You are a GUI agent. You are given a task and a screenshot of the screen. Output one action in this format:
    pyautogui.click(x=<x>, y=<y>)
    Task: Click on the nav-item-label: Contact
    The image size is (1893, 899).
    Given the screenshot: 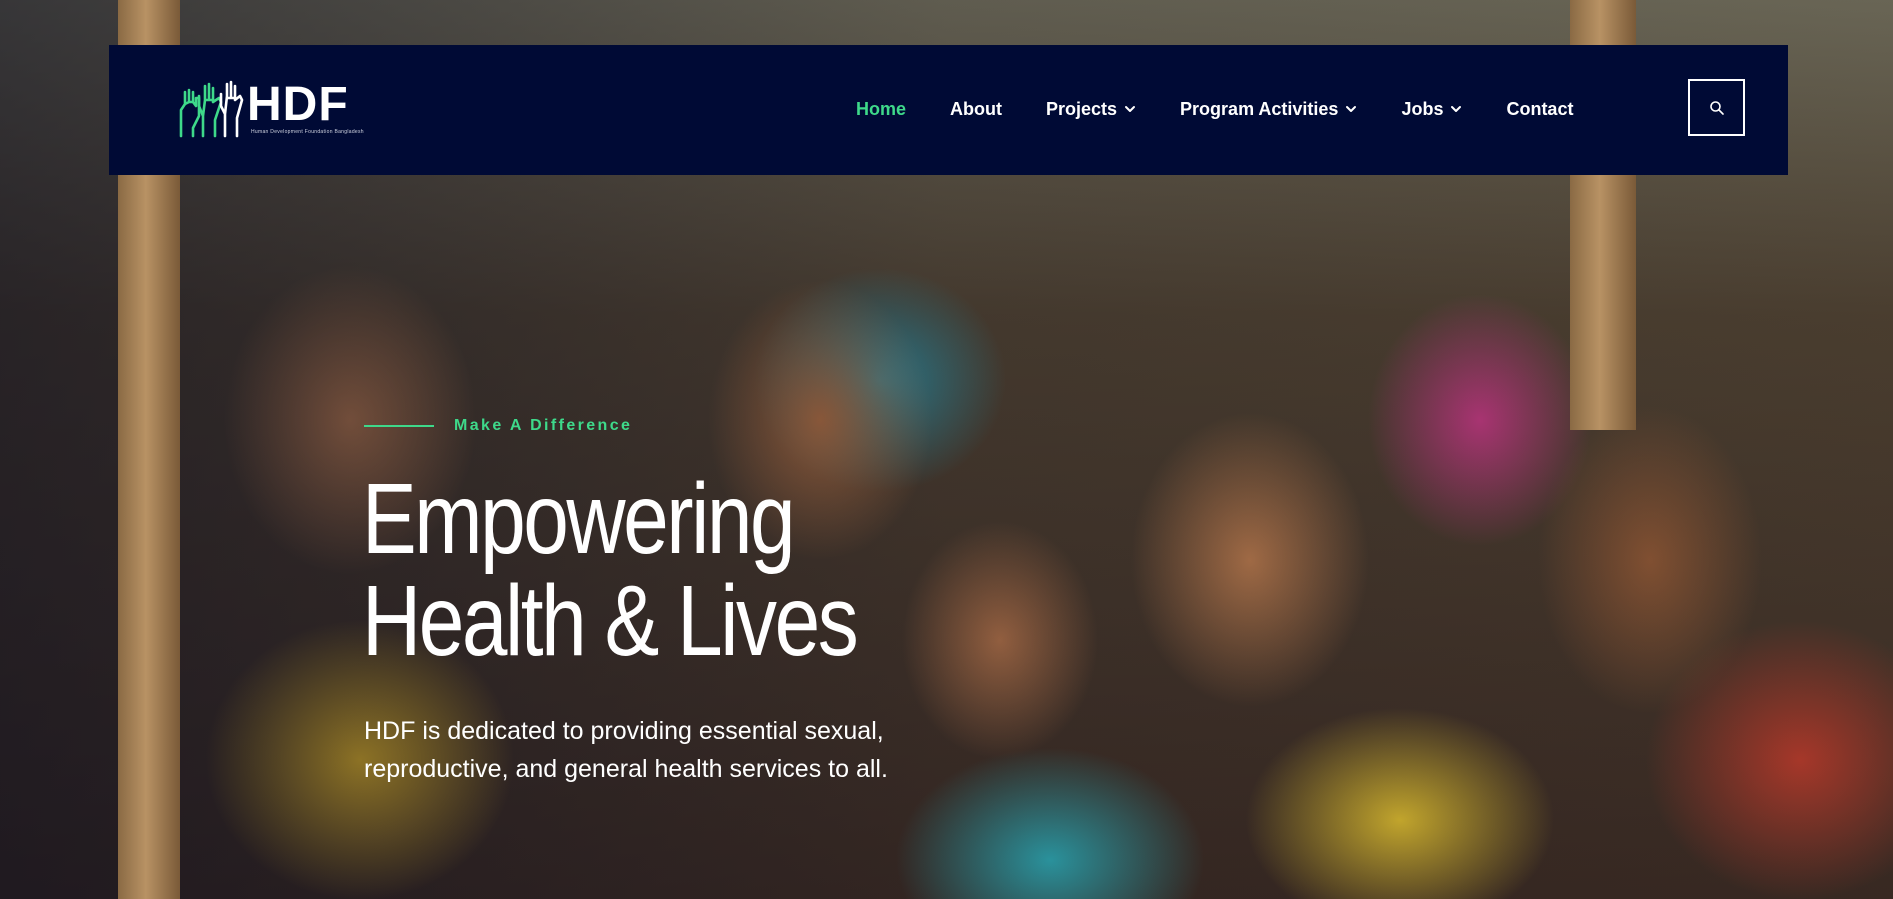 What is the action you would take?
    pyautogui.click(x=1540, y=108)
    